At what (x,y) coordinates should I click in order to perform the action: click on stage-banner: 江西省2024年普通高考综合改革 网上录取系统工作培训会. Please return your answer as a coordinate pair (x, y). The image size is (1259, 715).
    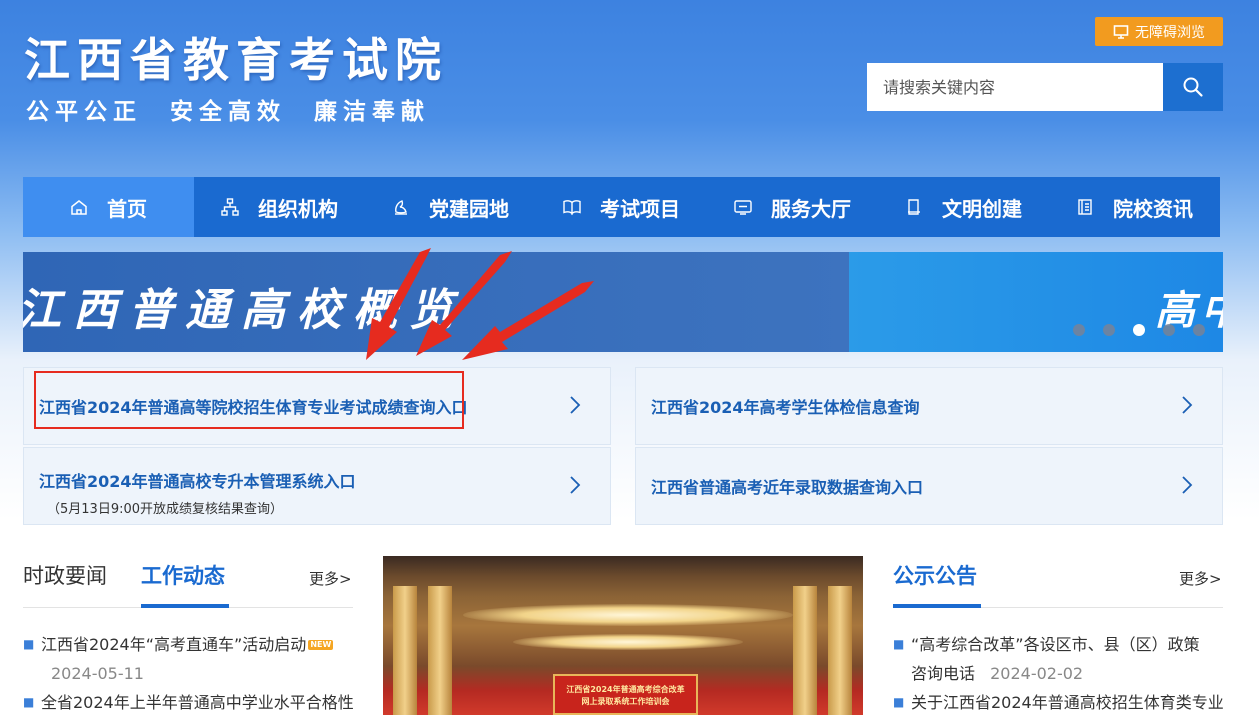
    Looking at the image, I should click on (625, 694).